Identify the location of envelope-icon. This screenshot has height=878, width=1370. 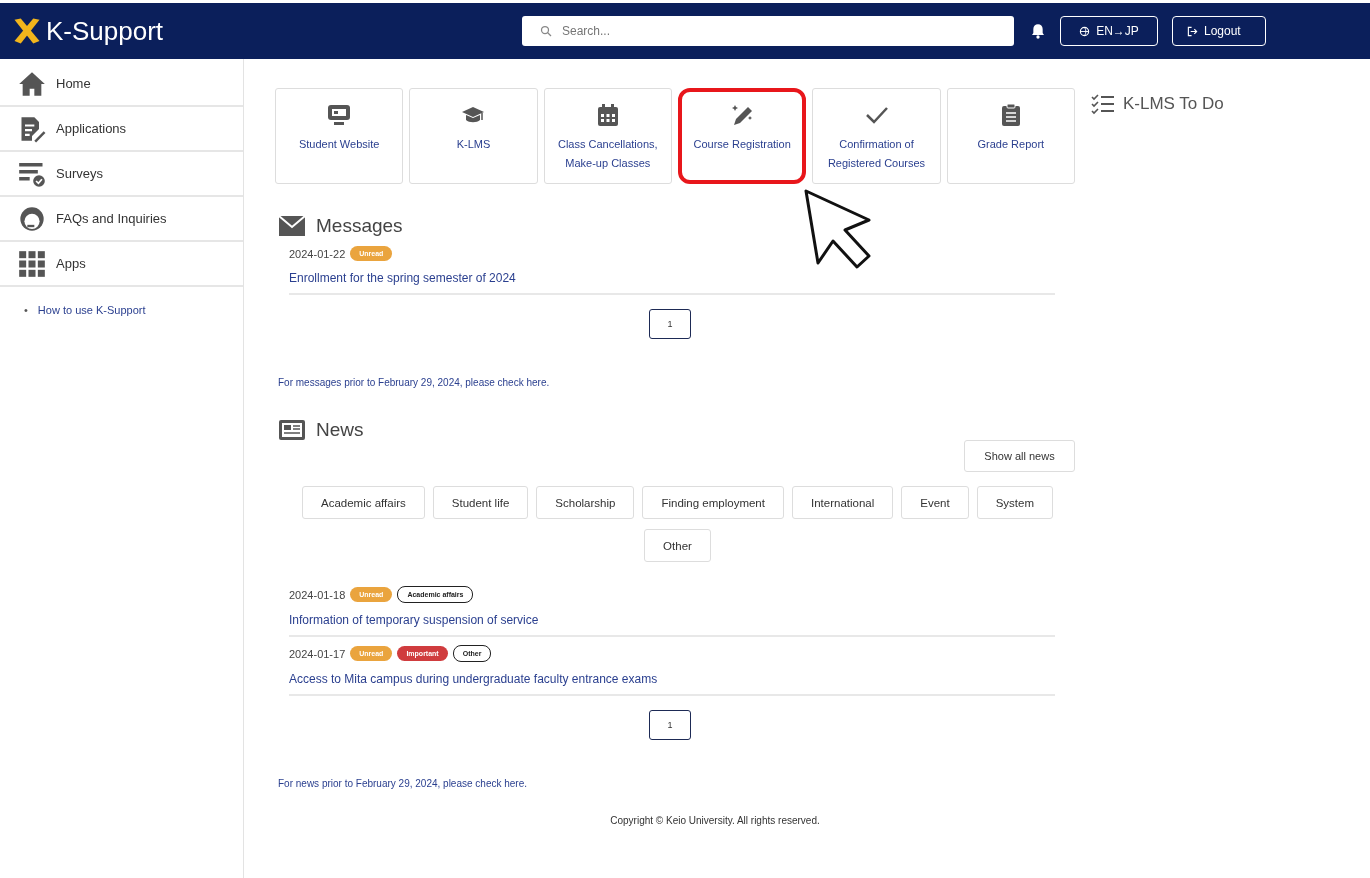
(292, 226).